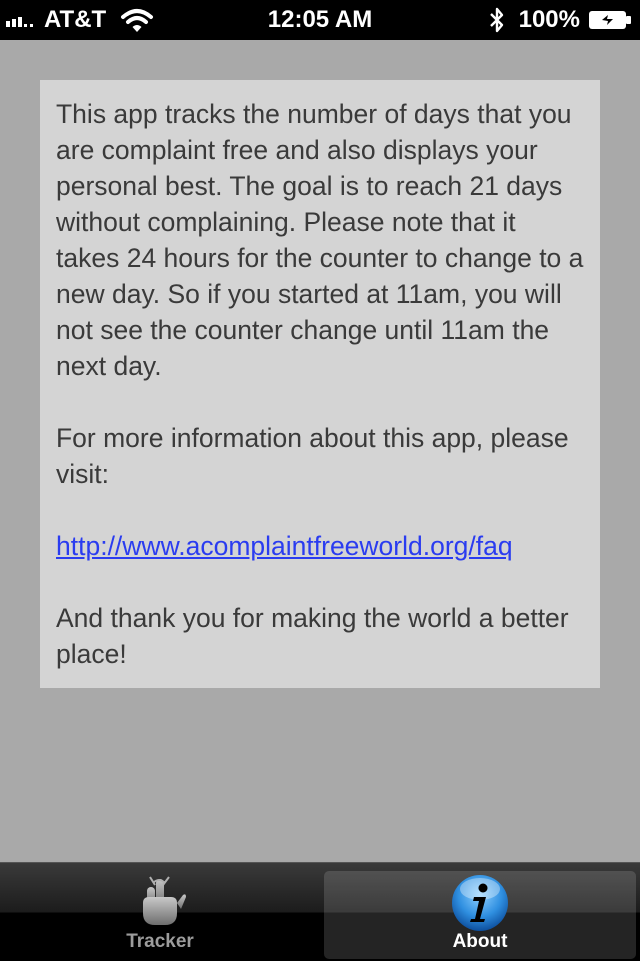 The height and width of the screenshot is (961, 640). I want to click on tab-bar: Tracker About, so click(320, 911).